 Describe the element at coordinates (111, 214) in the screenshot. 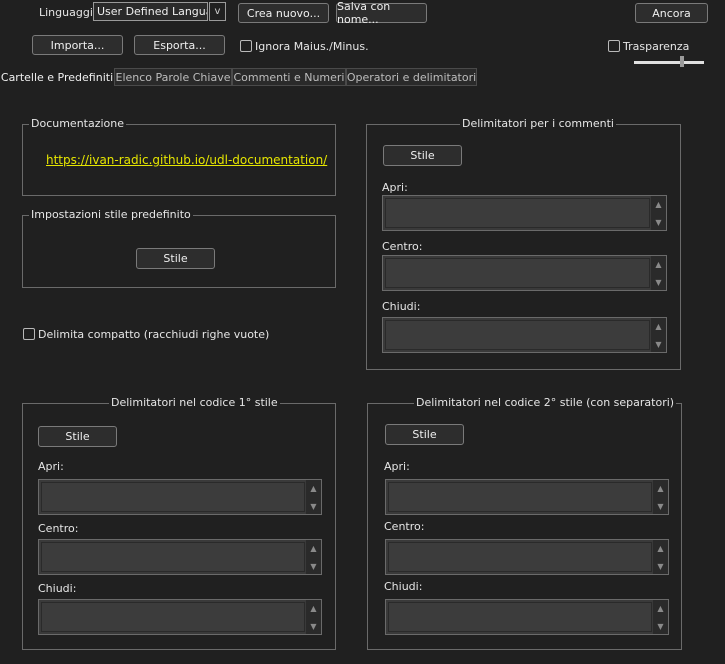

I see `default-style-title: Impostazioni stile predefinito` at that location.